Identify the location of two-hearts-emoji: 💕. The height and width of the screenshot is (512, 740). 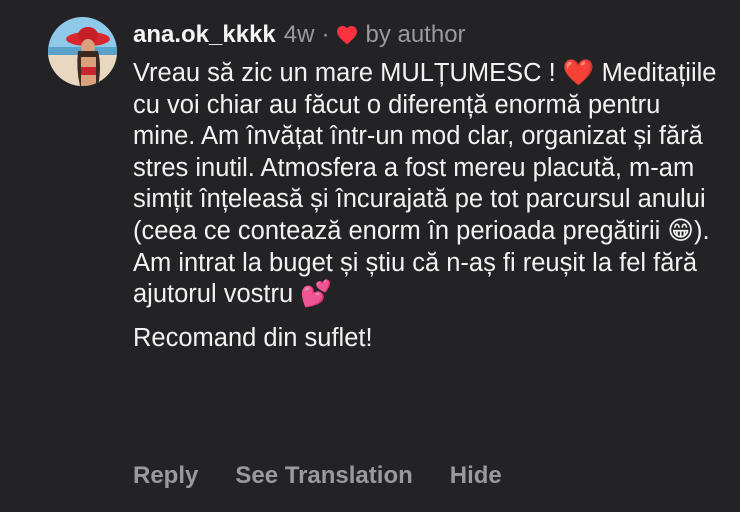
(316, 294).